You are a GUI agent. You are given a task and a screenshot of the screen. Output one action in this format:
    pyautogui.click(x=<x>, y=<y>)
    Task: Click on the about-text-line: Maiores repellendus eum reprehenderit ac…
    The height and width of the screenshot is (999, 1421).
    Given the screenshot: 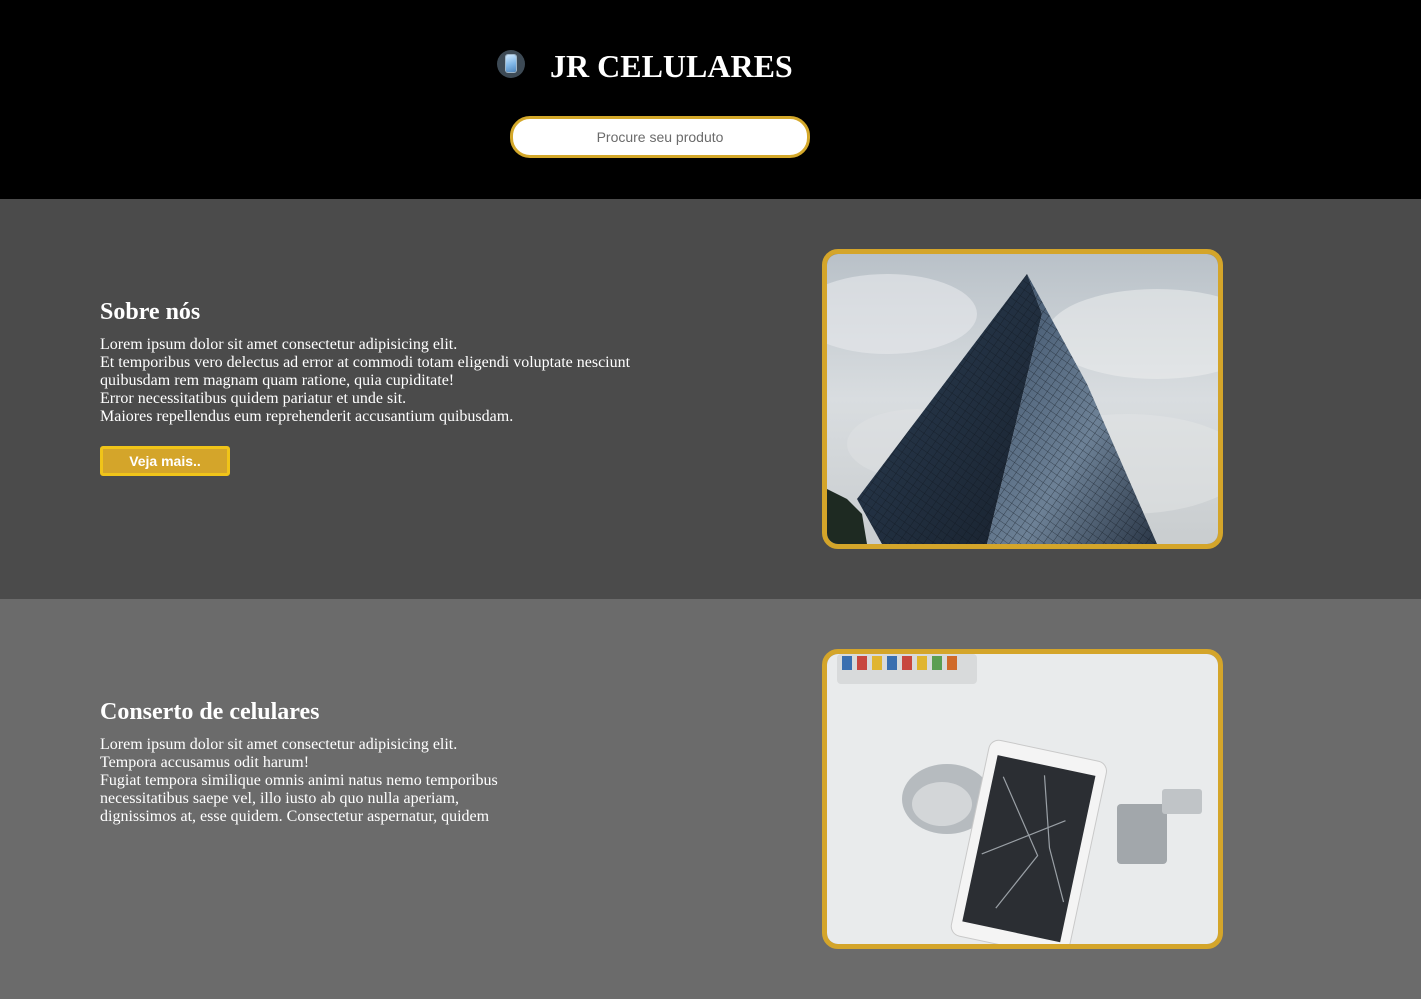 What is the action you would take?
    pyautogui.click(x=307, y=416)
    